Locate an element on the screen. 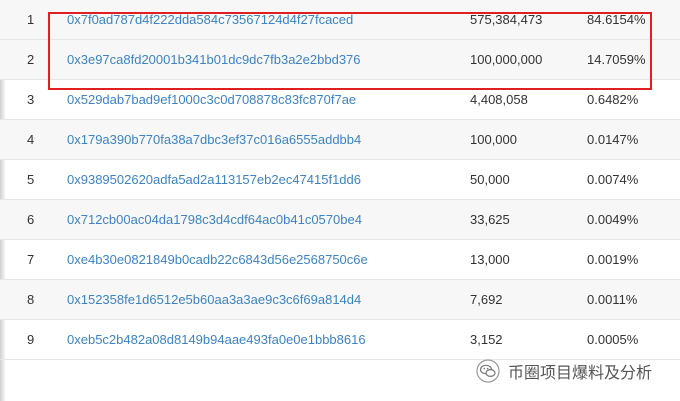 The image size is (680, 401). rank-cell: 8 is located at coordinates (31, 299).